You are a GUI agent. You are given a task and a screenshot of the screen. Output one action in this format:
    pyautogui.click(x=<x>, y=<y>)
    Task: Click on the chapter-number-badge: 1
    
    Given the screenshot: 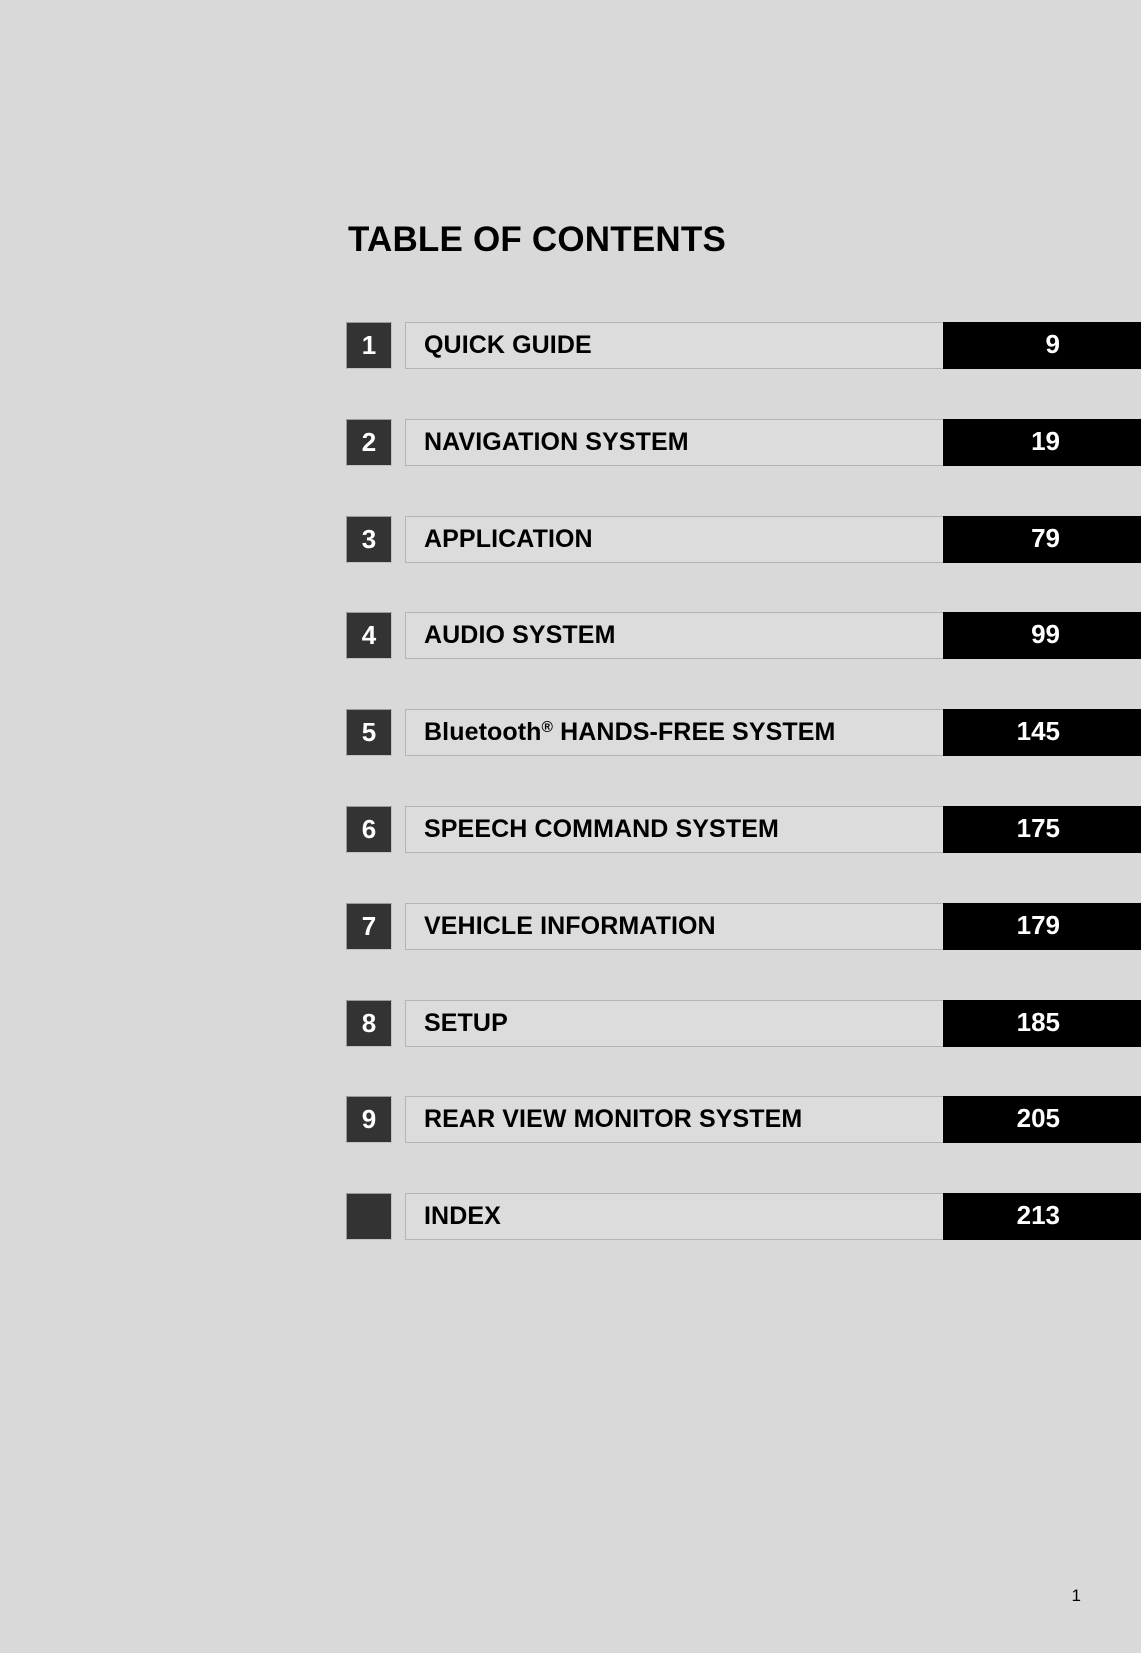 What is the action you would take?
    pyautogui.click(x=369, y=345)
    